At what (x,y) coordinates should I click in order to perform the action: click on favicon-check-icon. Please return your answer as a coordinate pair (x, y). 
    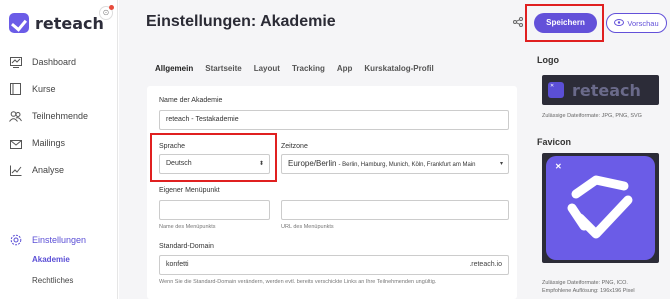
    Looking at the image, I should click on (600, 207).